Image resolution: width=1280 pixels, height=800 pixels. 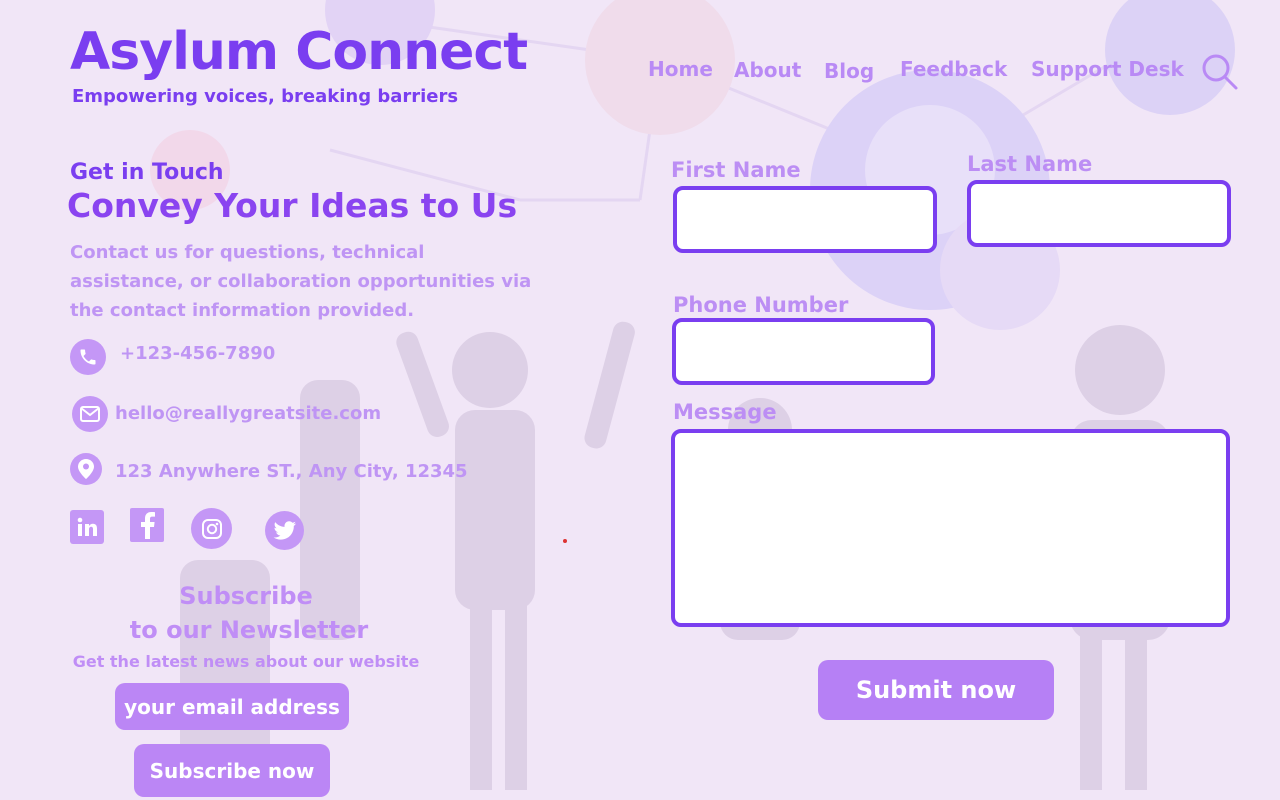 What do you see at coordinates (232, 706) in the screenshot?
I see `newsletter-email-input: your email address` at bounding box center [232, 706].